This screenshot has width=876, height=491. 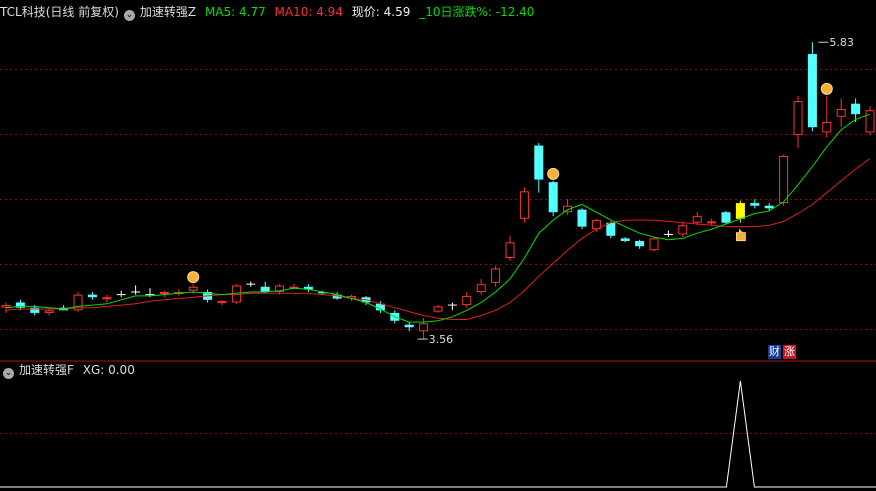 I want to click on hand-icon, so click(x=741, y=235).